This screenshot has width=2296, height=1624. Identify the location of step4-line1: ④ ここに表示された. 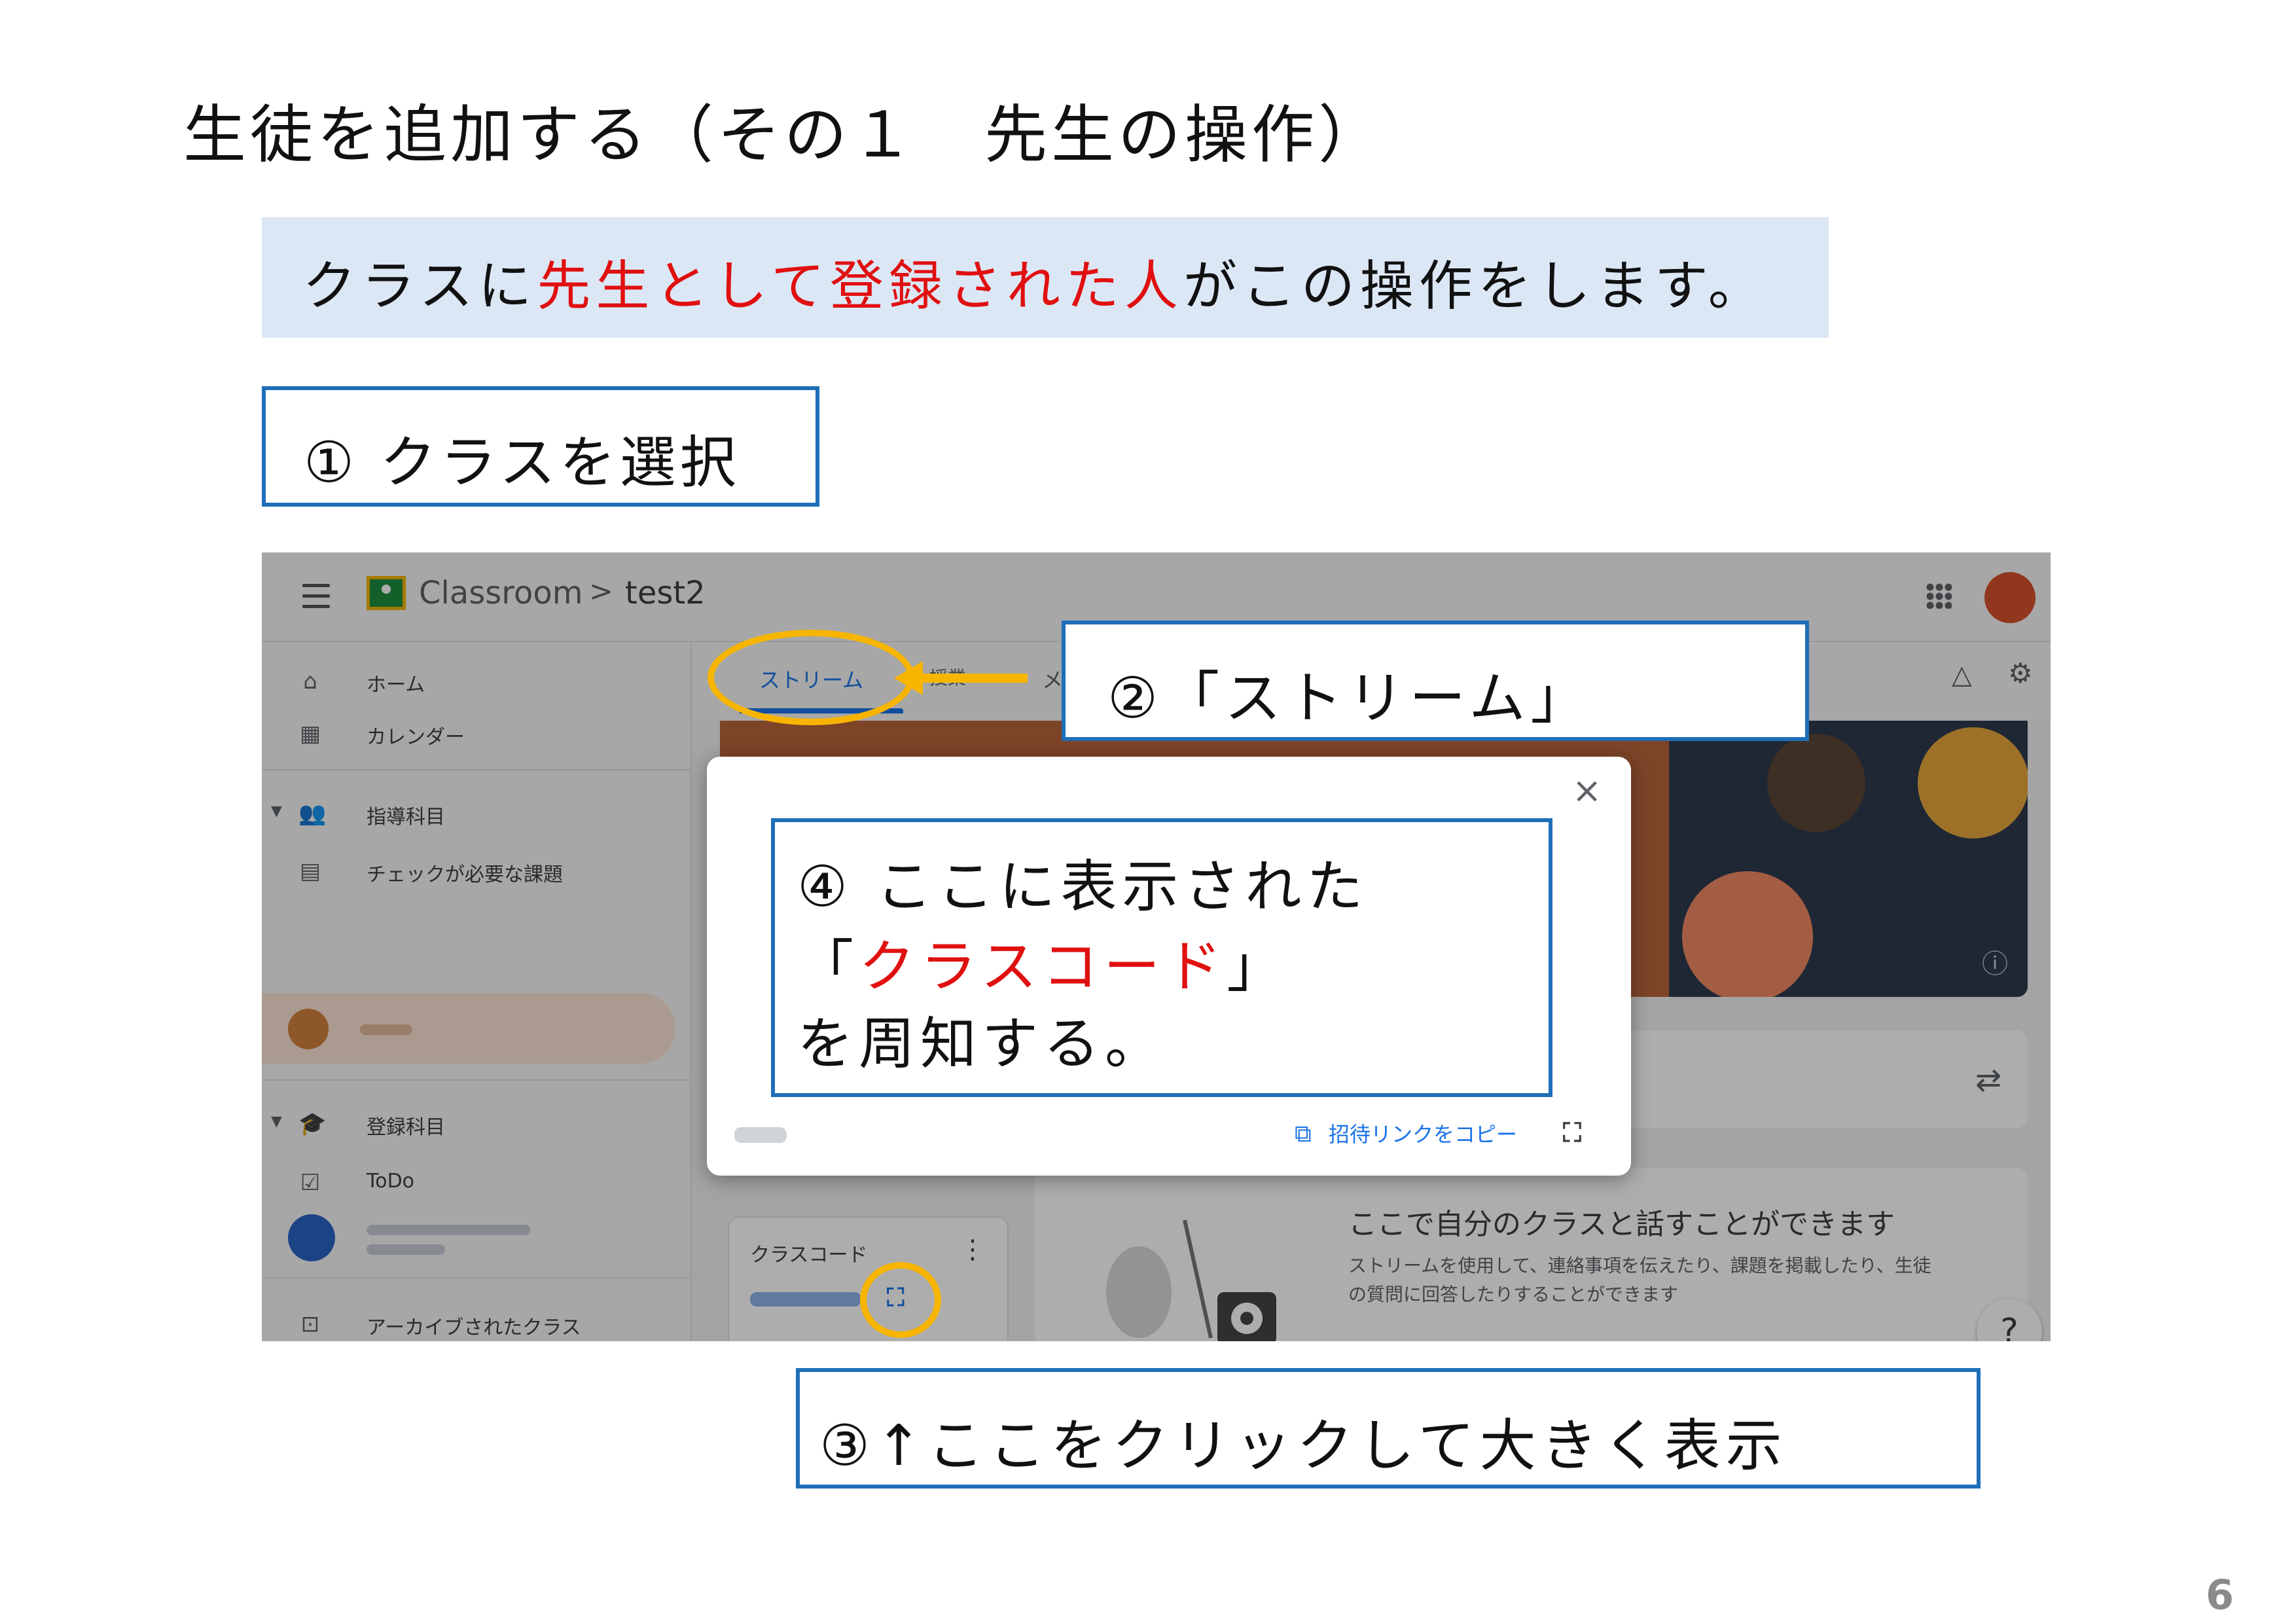
(1083, 887).